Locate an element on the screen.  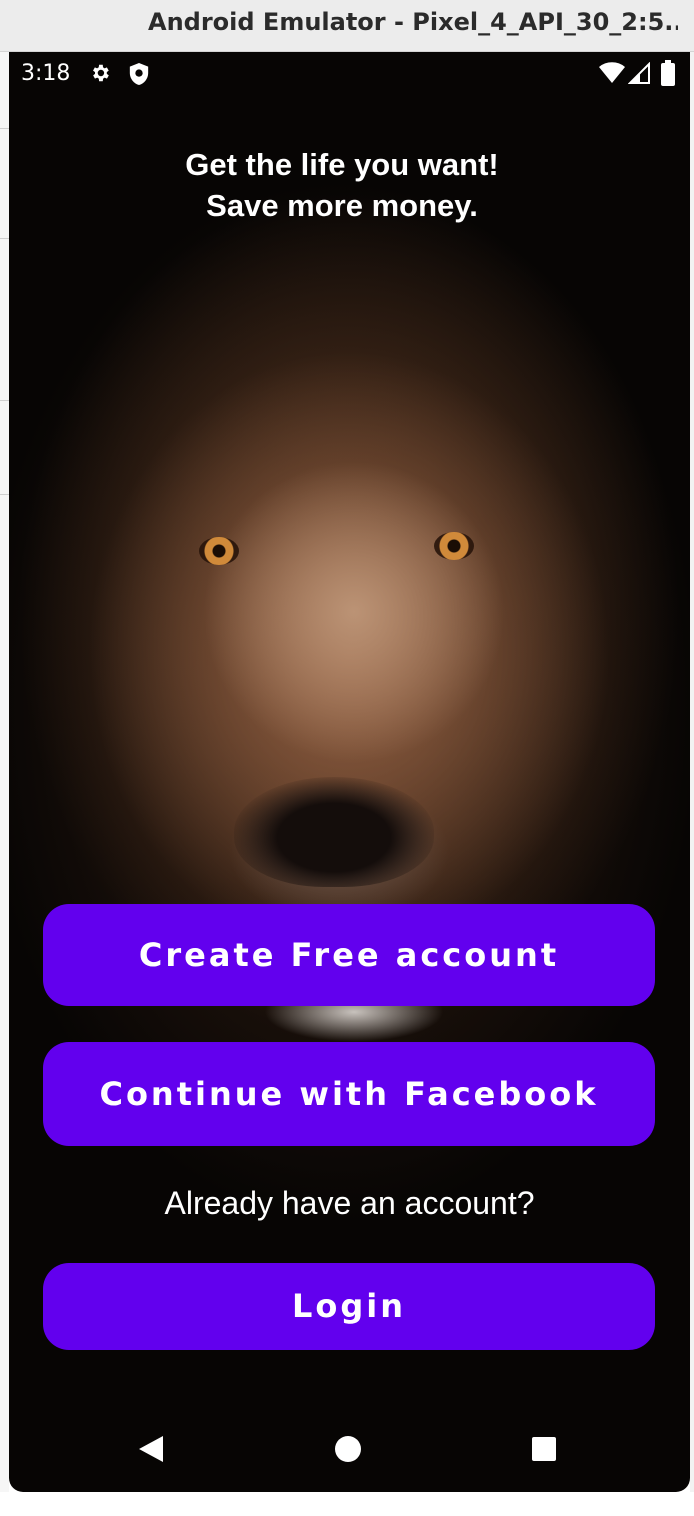
headline-text: Get the life you want! Save more money. is located at coordinates (342, 185).